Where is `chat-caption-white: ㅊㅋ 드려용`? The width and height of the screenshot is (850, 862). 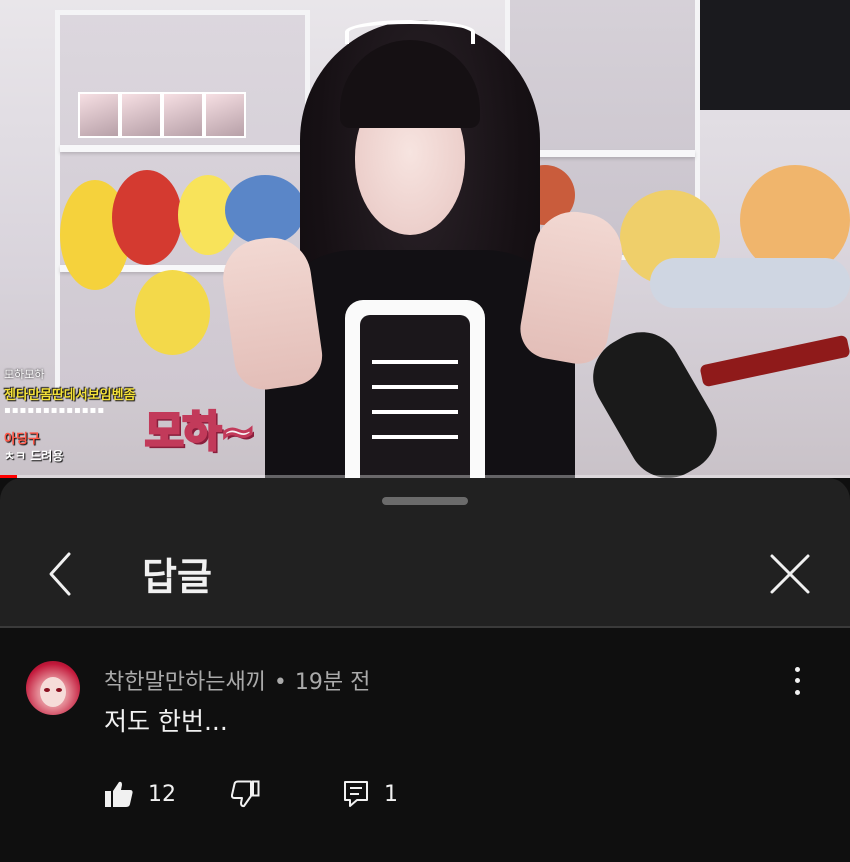 chat-caption-white: ㅊㅋ 드려용 is located at coordinates (34, 456).